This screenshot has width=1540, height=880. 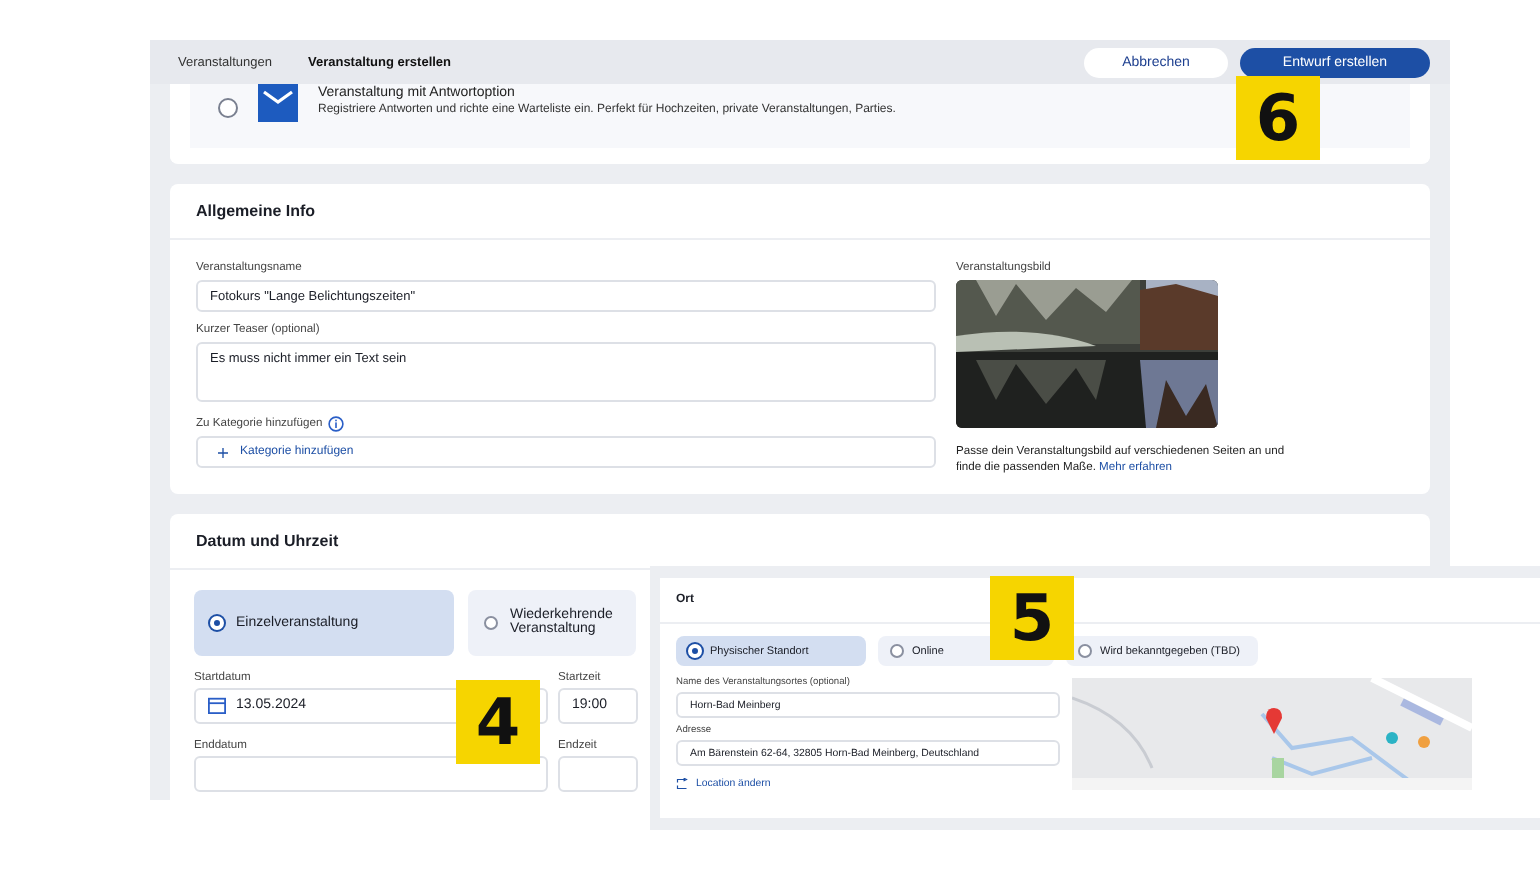 I want to click on section-title: Allgemeine Info, so click(x=800, y=212).